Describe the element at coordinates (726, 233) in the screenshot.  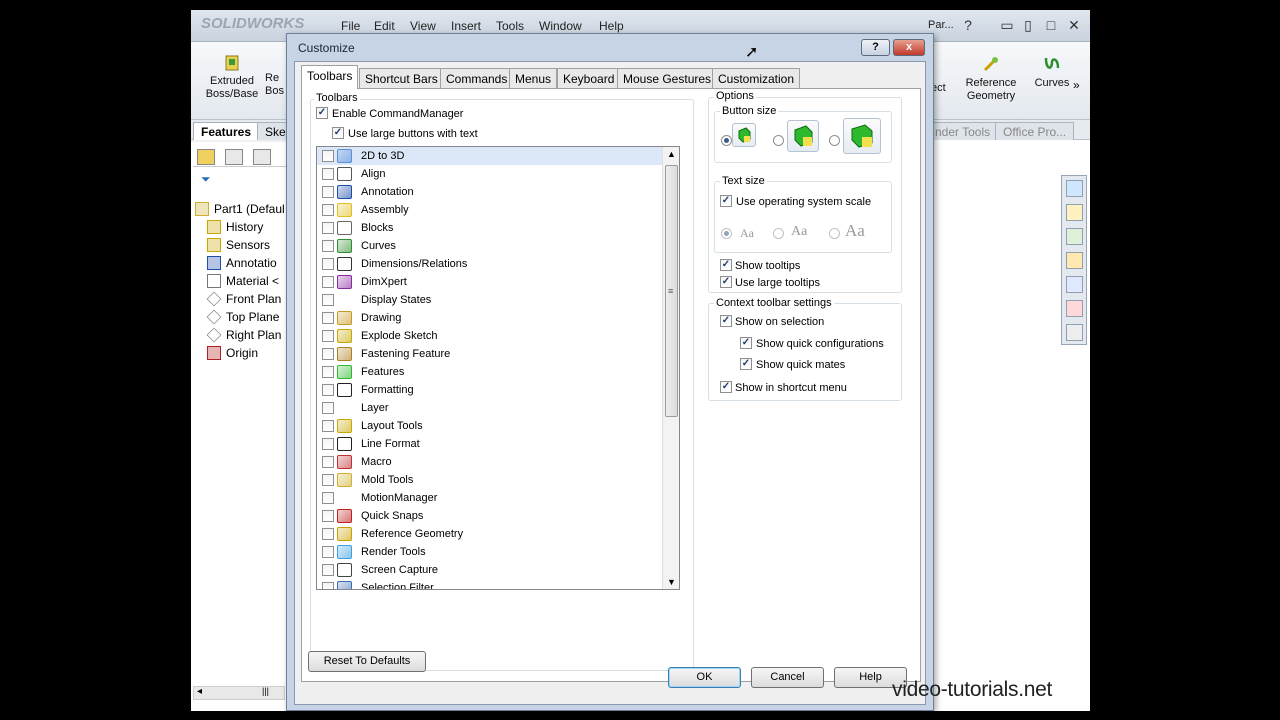
I see `text-size-small-radio` at that location.